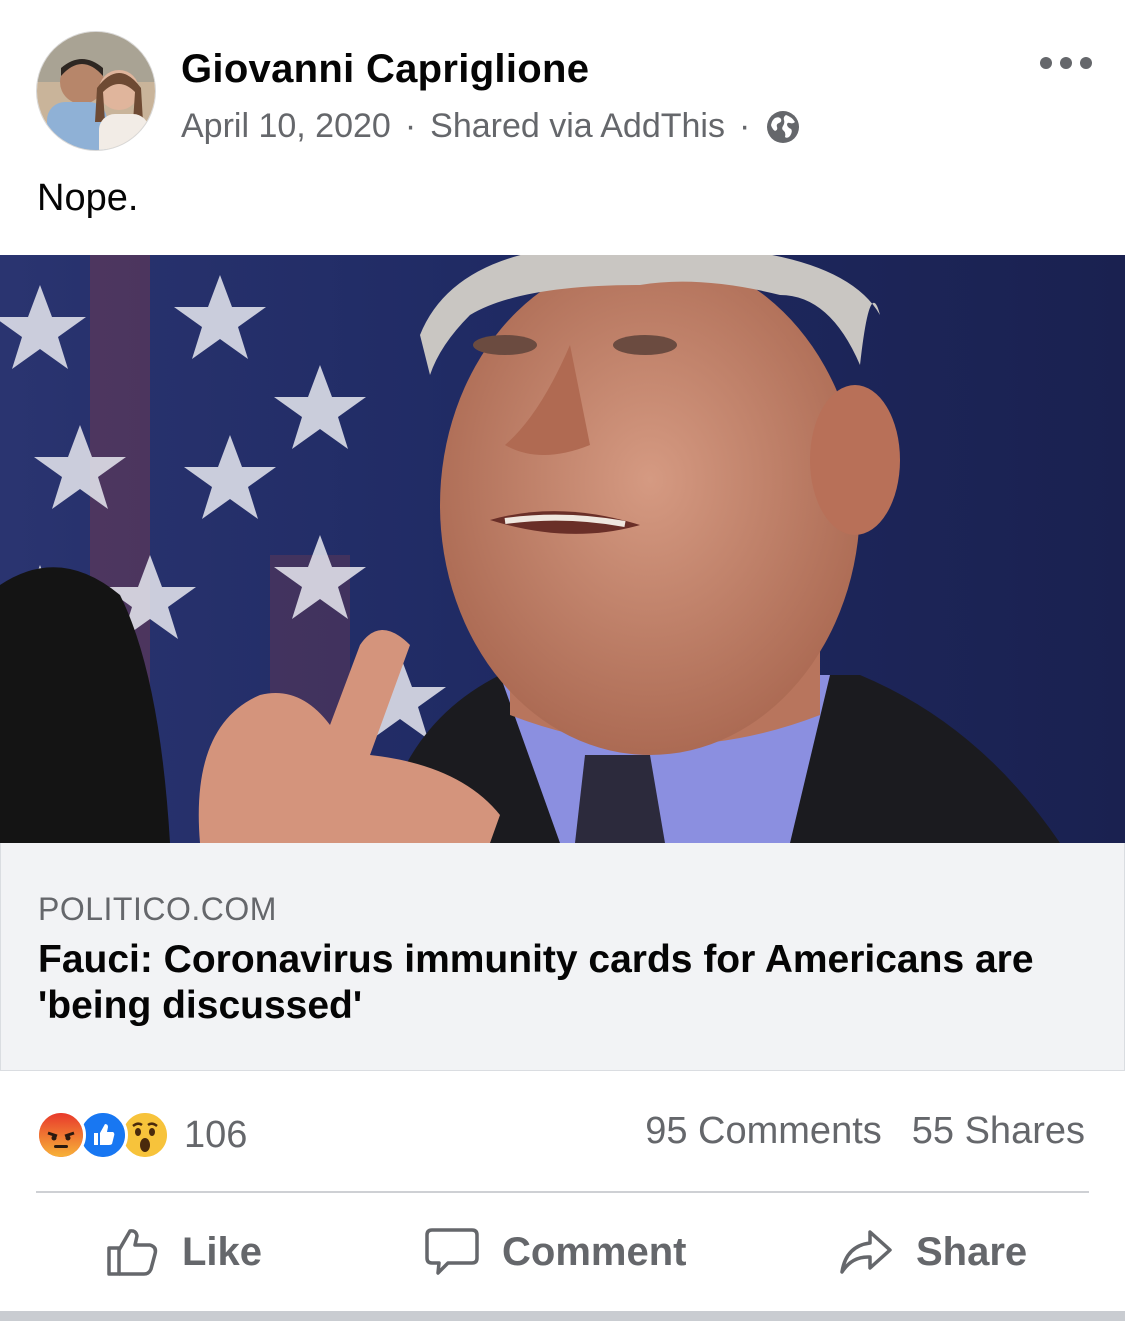 The height and width of the screenshot is (1321, 1125). I want to click on reactions-summary: 106, so click(141, 1135).